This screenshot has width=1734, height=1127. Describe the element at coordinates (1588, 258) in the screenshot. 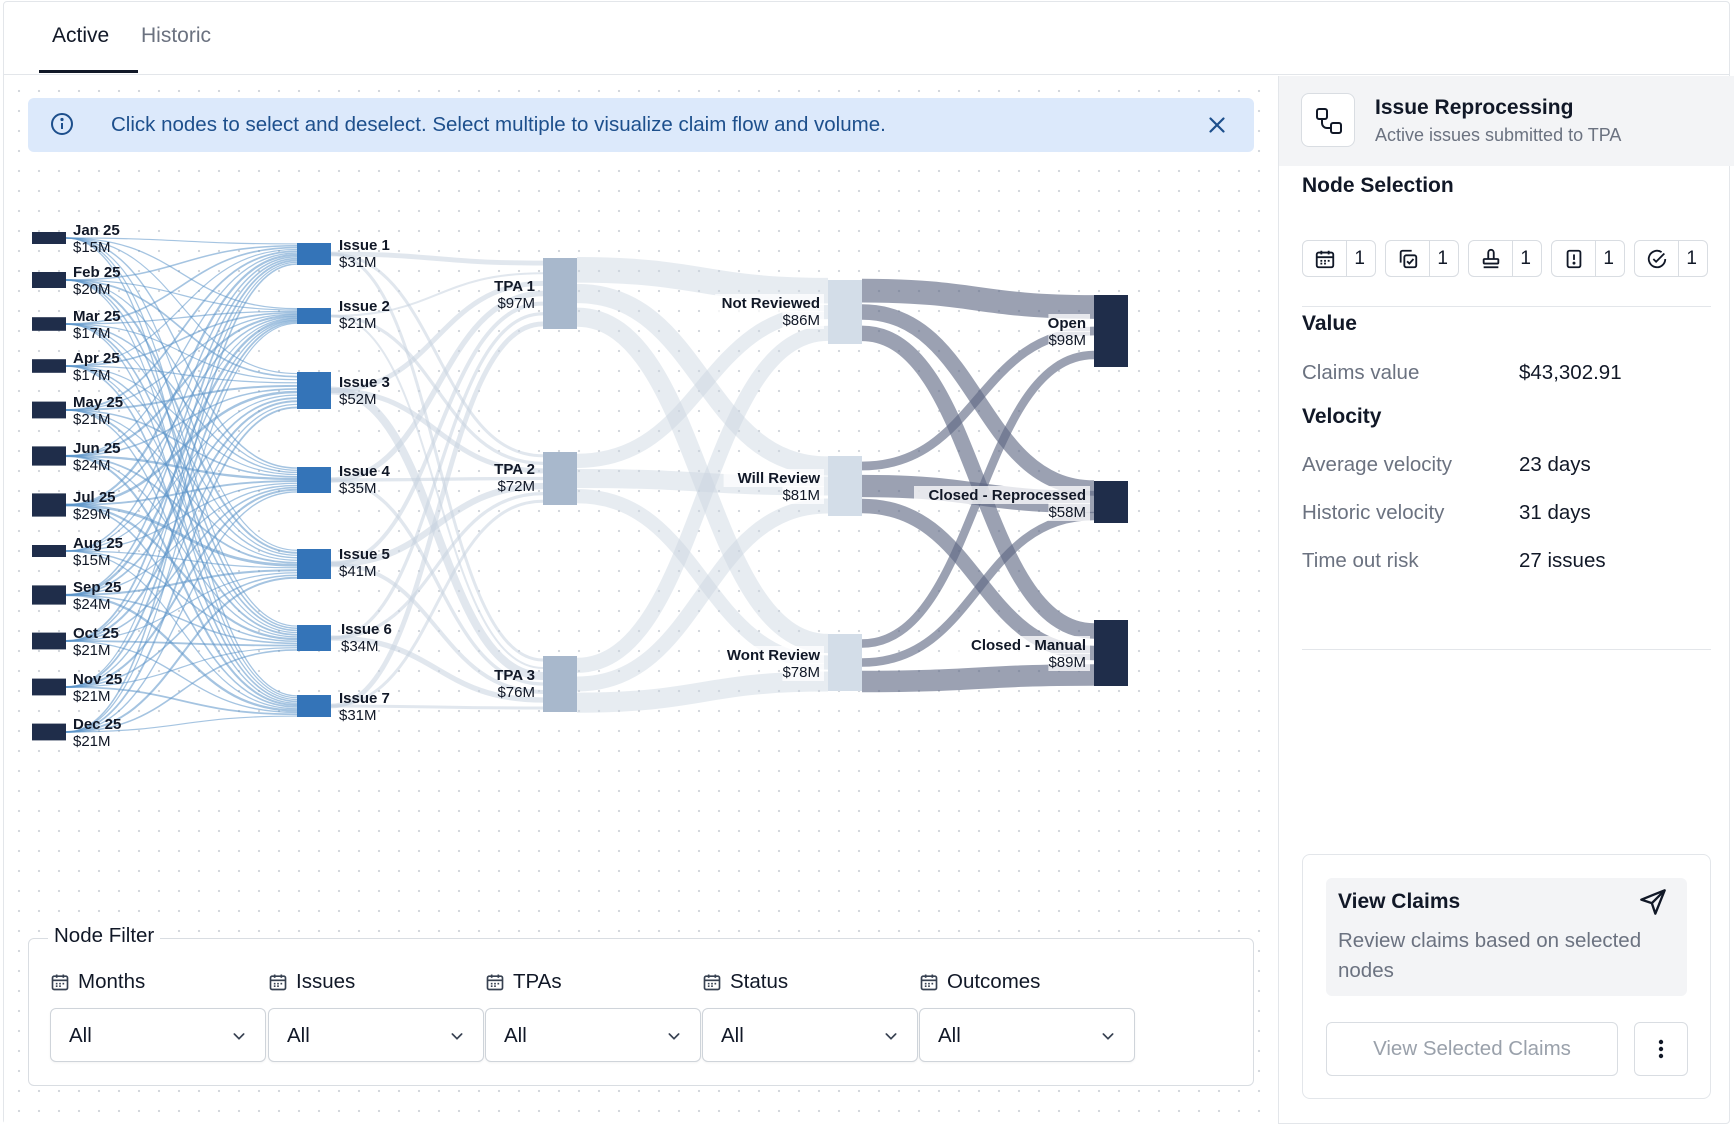

I see `chip-status: 1` at that location.